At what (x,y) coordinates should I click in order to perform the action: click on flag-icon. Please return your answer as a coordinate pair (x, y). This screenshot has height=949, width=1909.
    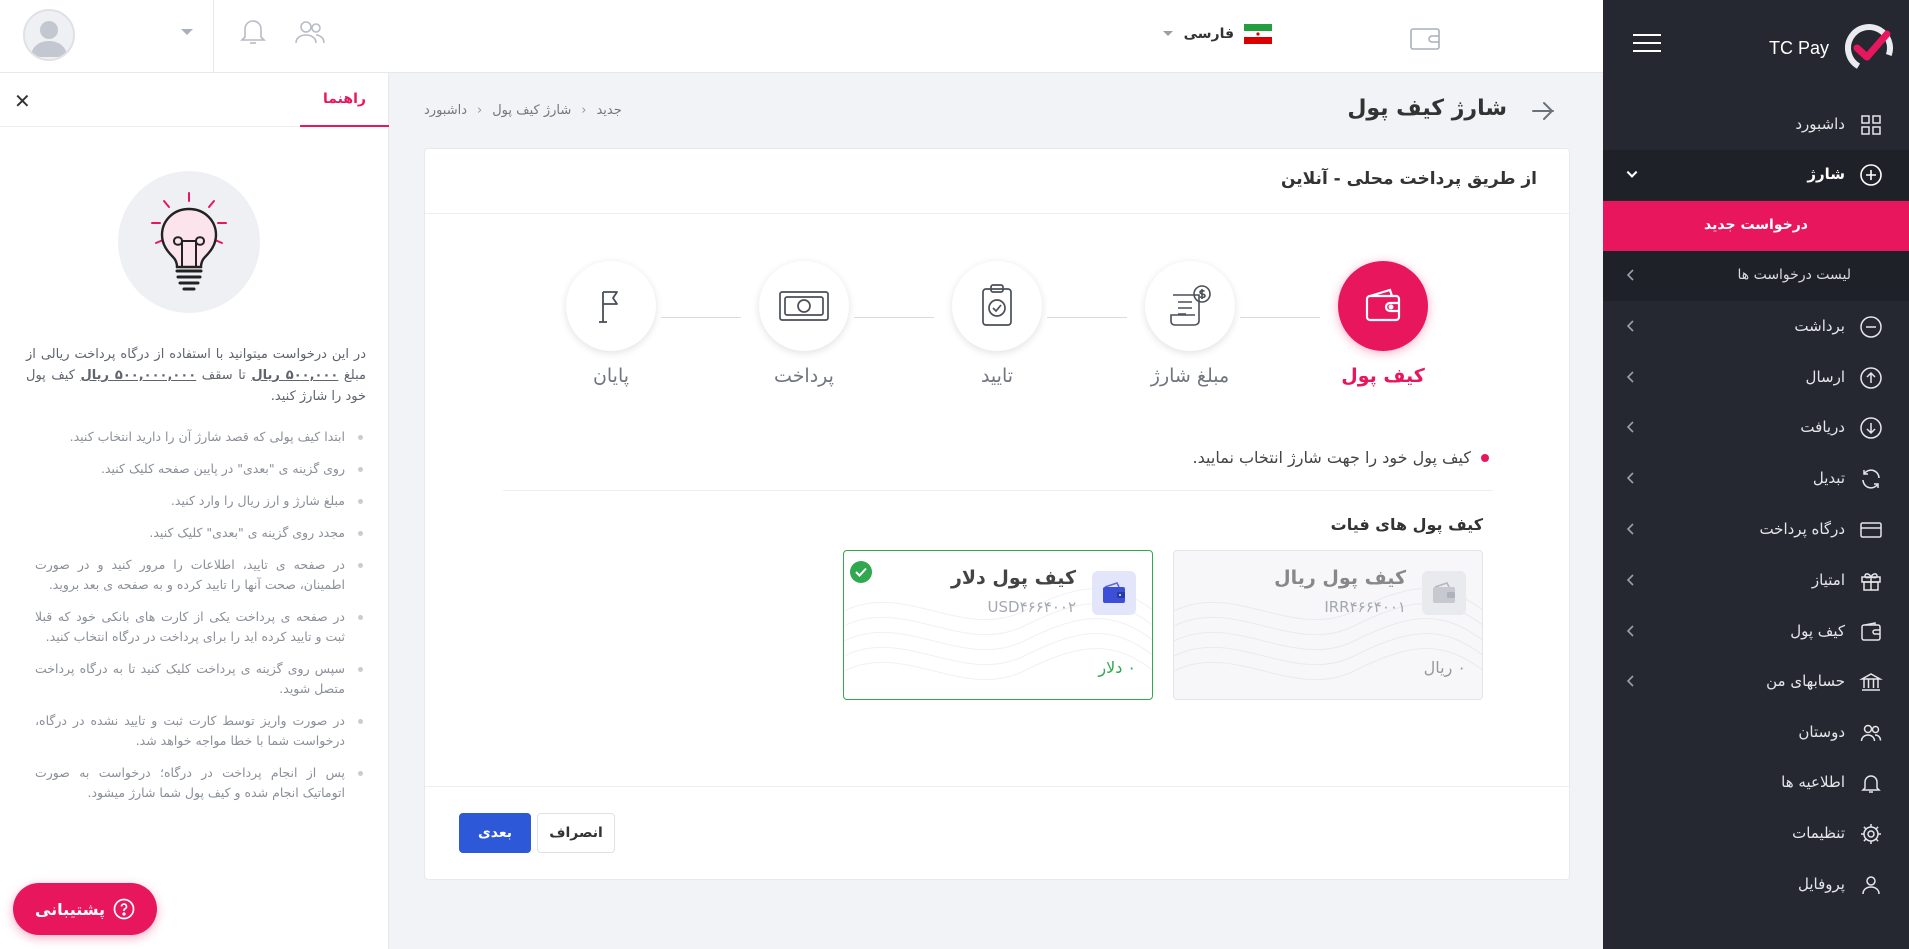
    Looking at the image, I should click on (608, 307).